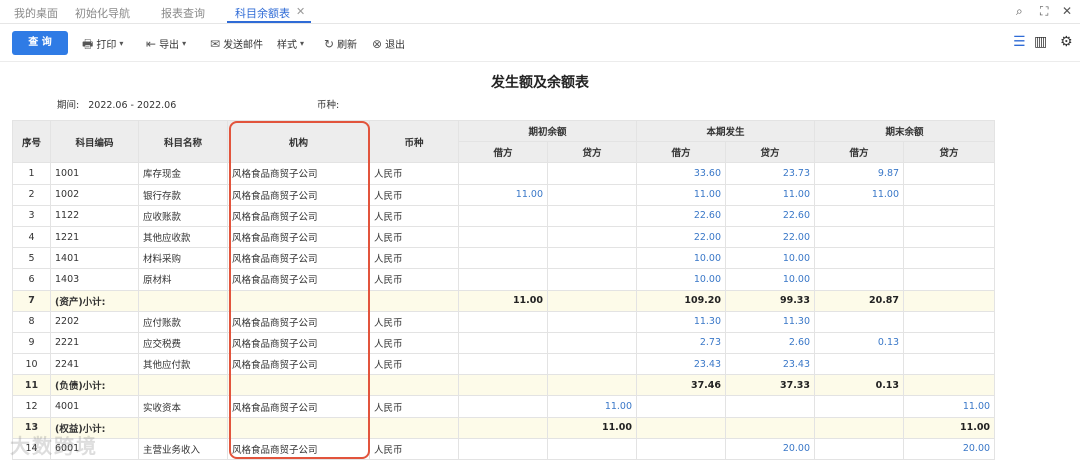 Image resolution: width=1080 pixels, height=465 pixels. What do you see at coordinates (770, 300) in the screenshot?
I see `cell-current-credit: 99.33` at bounding box center [770, 300].